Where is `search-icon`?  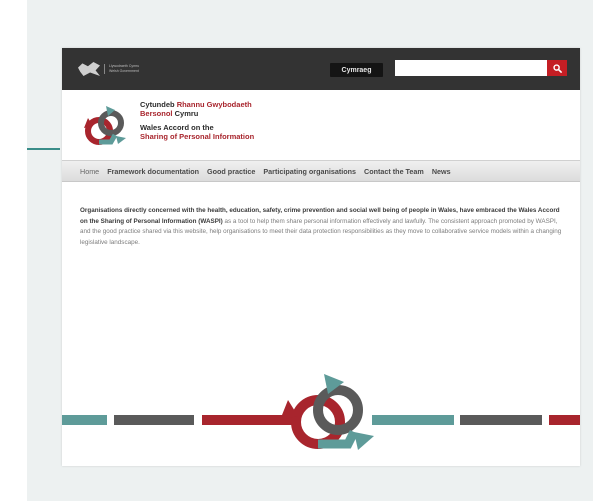
search-icon is located at coordinates (557, 68).